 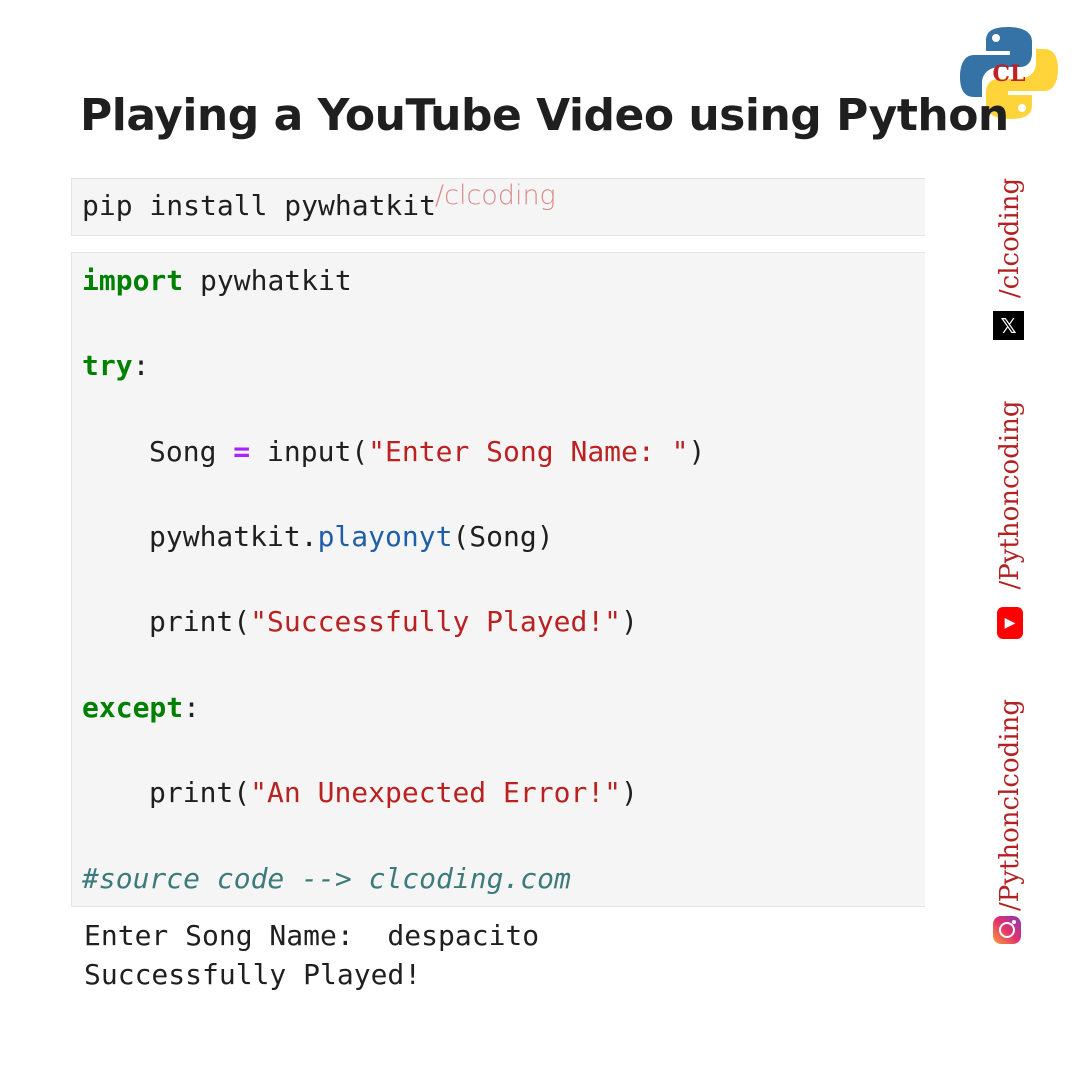 I want to click on code-line-except: except:, so click(x=141, y=707).